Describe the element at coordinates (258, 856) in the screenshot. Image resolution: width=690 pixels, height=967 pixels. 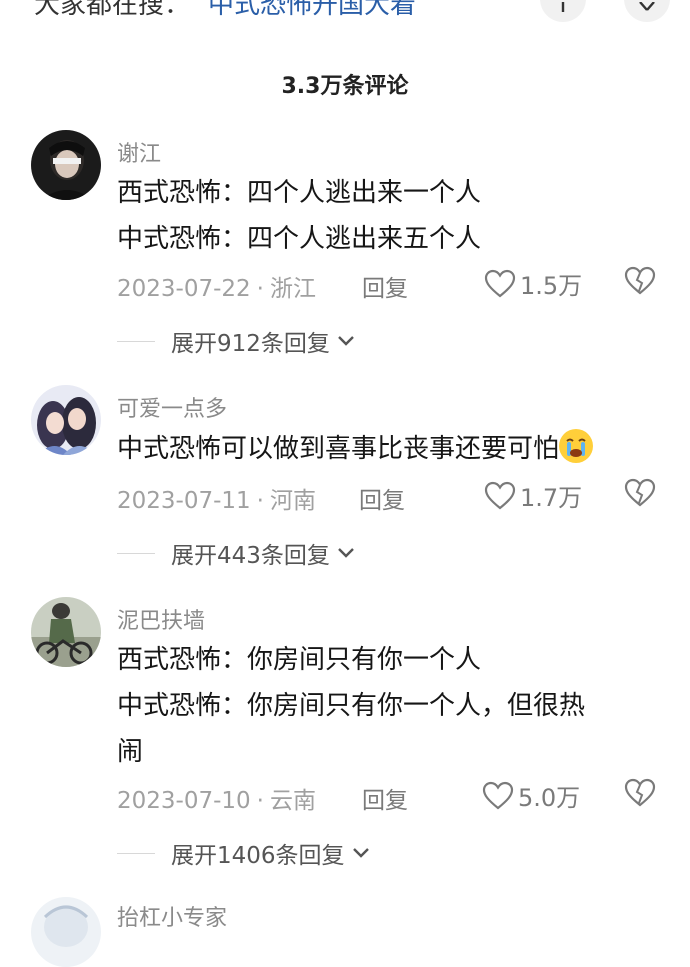
I see `expand-replies-label: 展开1406条回复` at that location.